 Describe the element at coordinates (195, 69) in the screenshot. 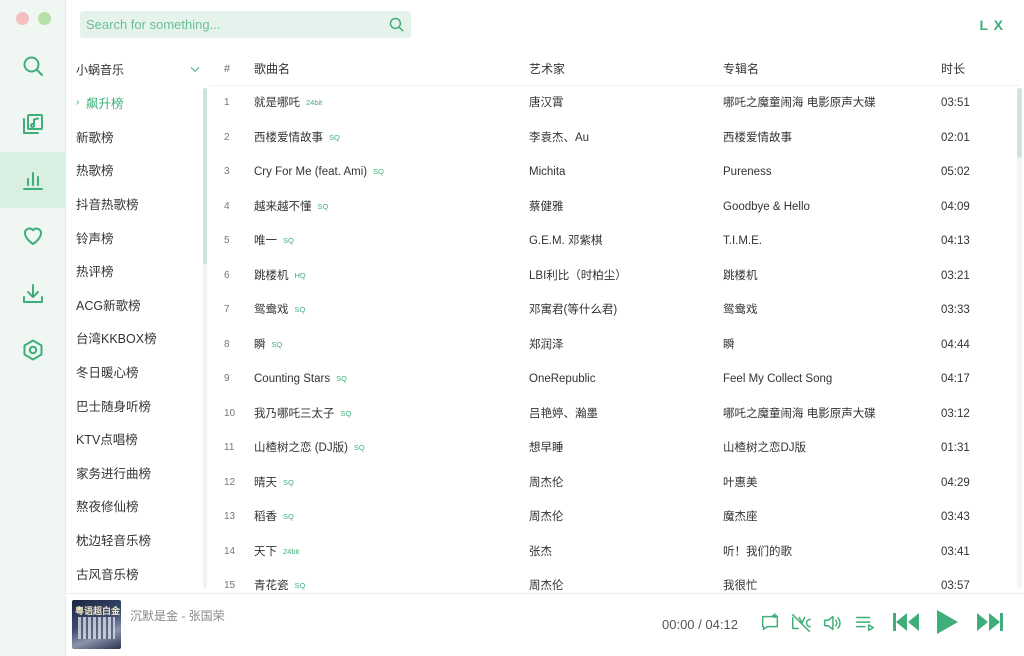

I see `chevron-down-icon` at that location.